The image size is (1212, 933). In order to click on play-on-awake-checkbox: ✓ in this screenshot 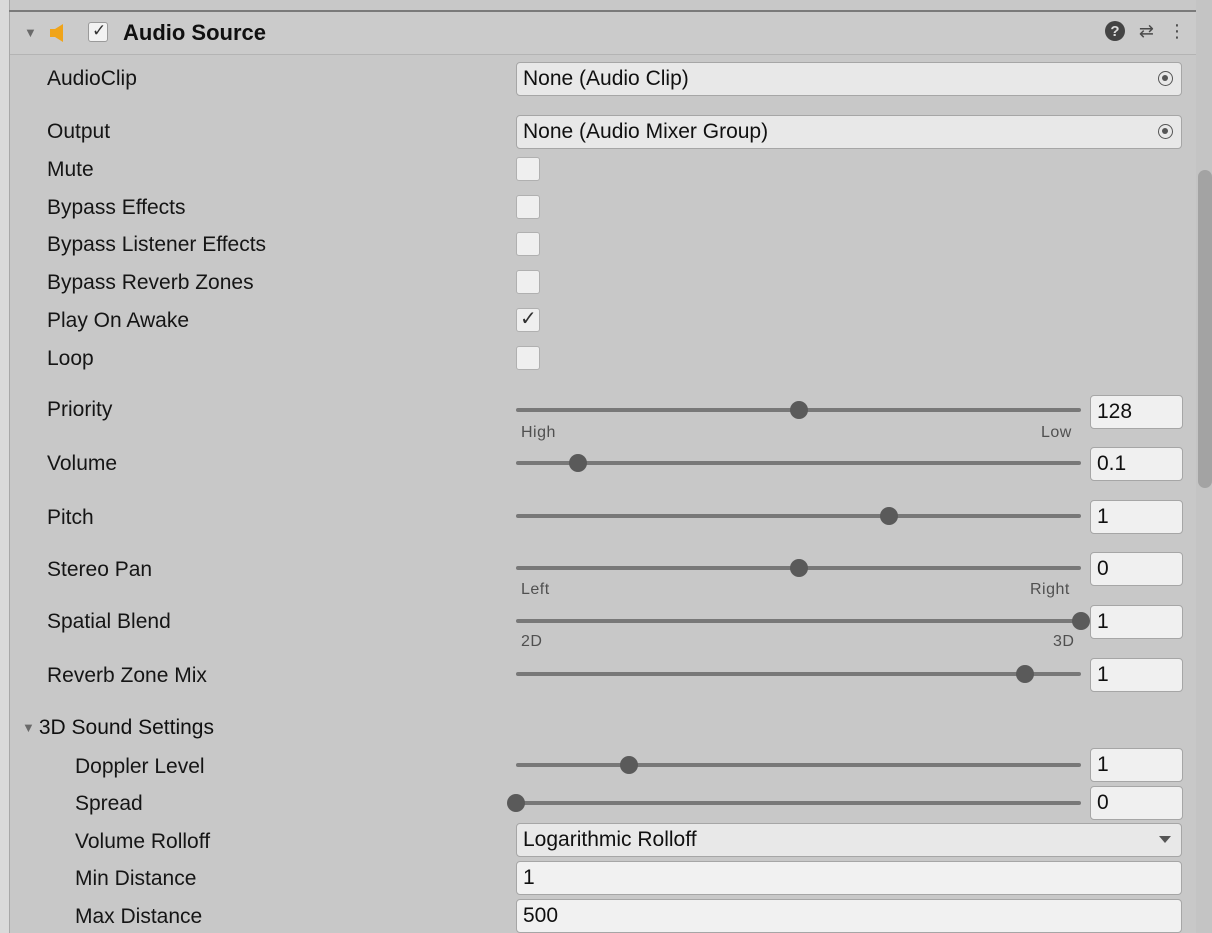, I will do `click(528, 320)`.